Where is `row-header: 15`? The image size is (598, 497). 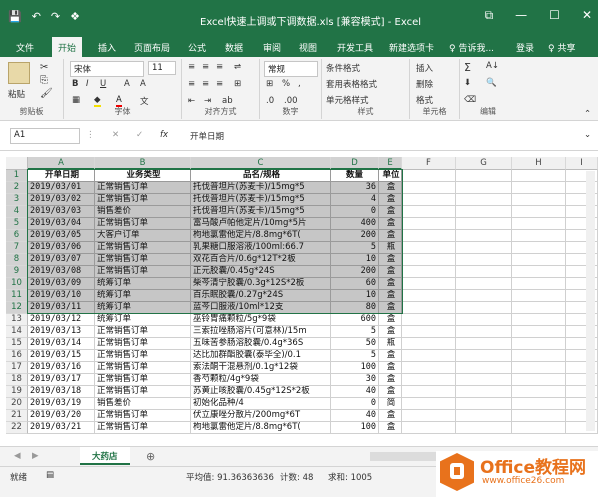
row-header: 15 is located at coordinates (17, 344).